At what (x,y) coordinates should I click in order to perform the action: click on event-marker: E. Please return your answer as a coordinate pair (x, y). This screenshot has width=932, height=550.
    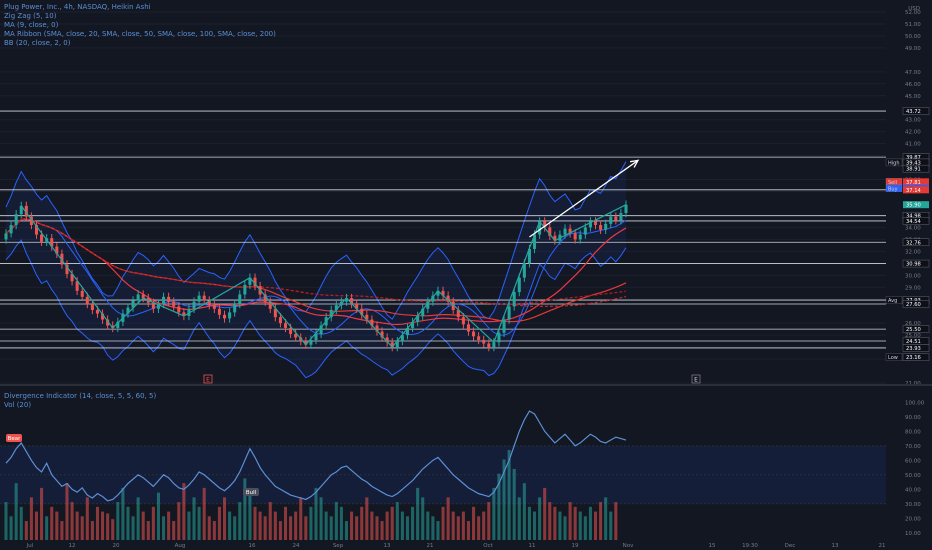
    Looking at the image, I should click on (208, 379).